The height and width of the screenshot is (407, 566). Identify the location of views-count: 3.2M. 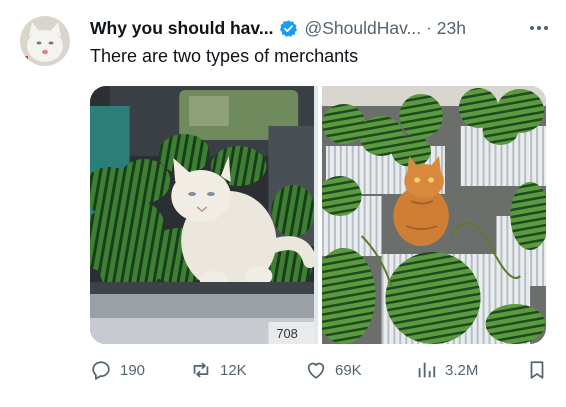
(462, 370).